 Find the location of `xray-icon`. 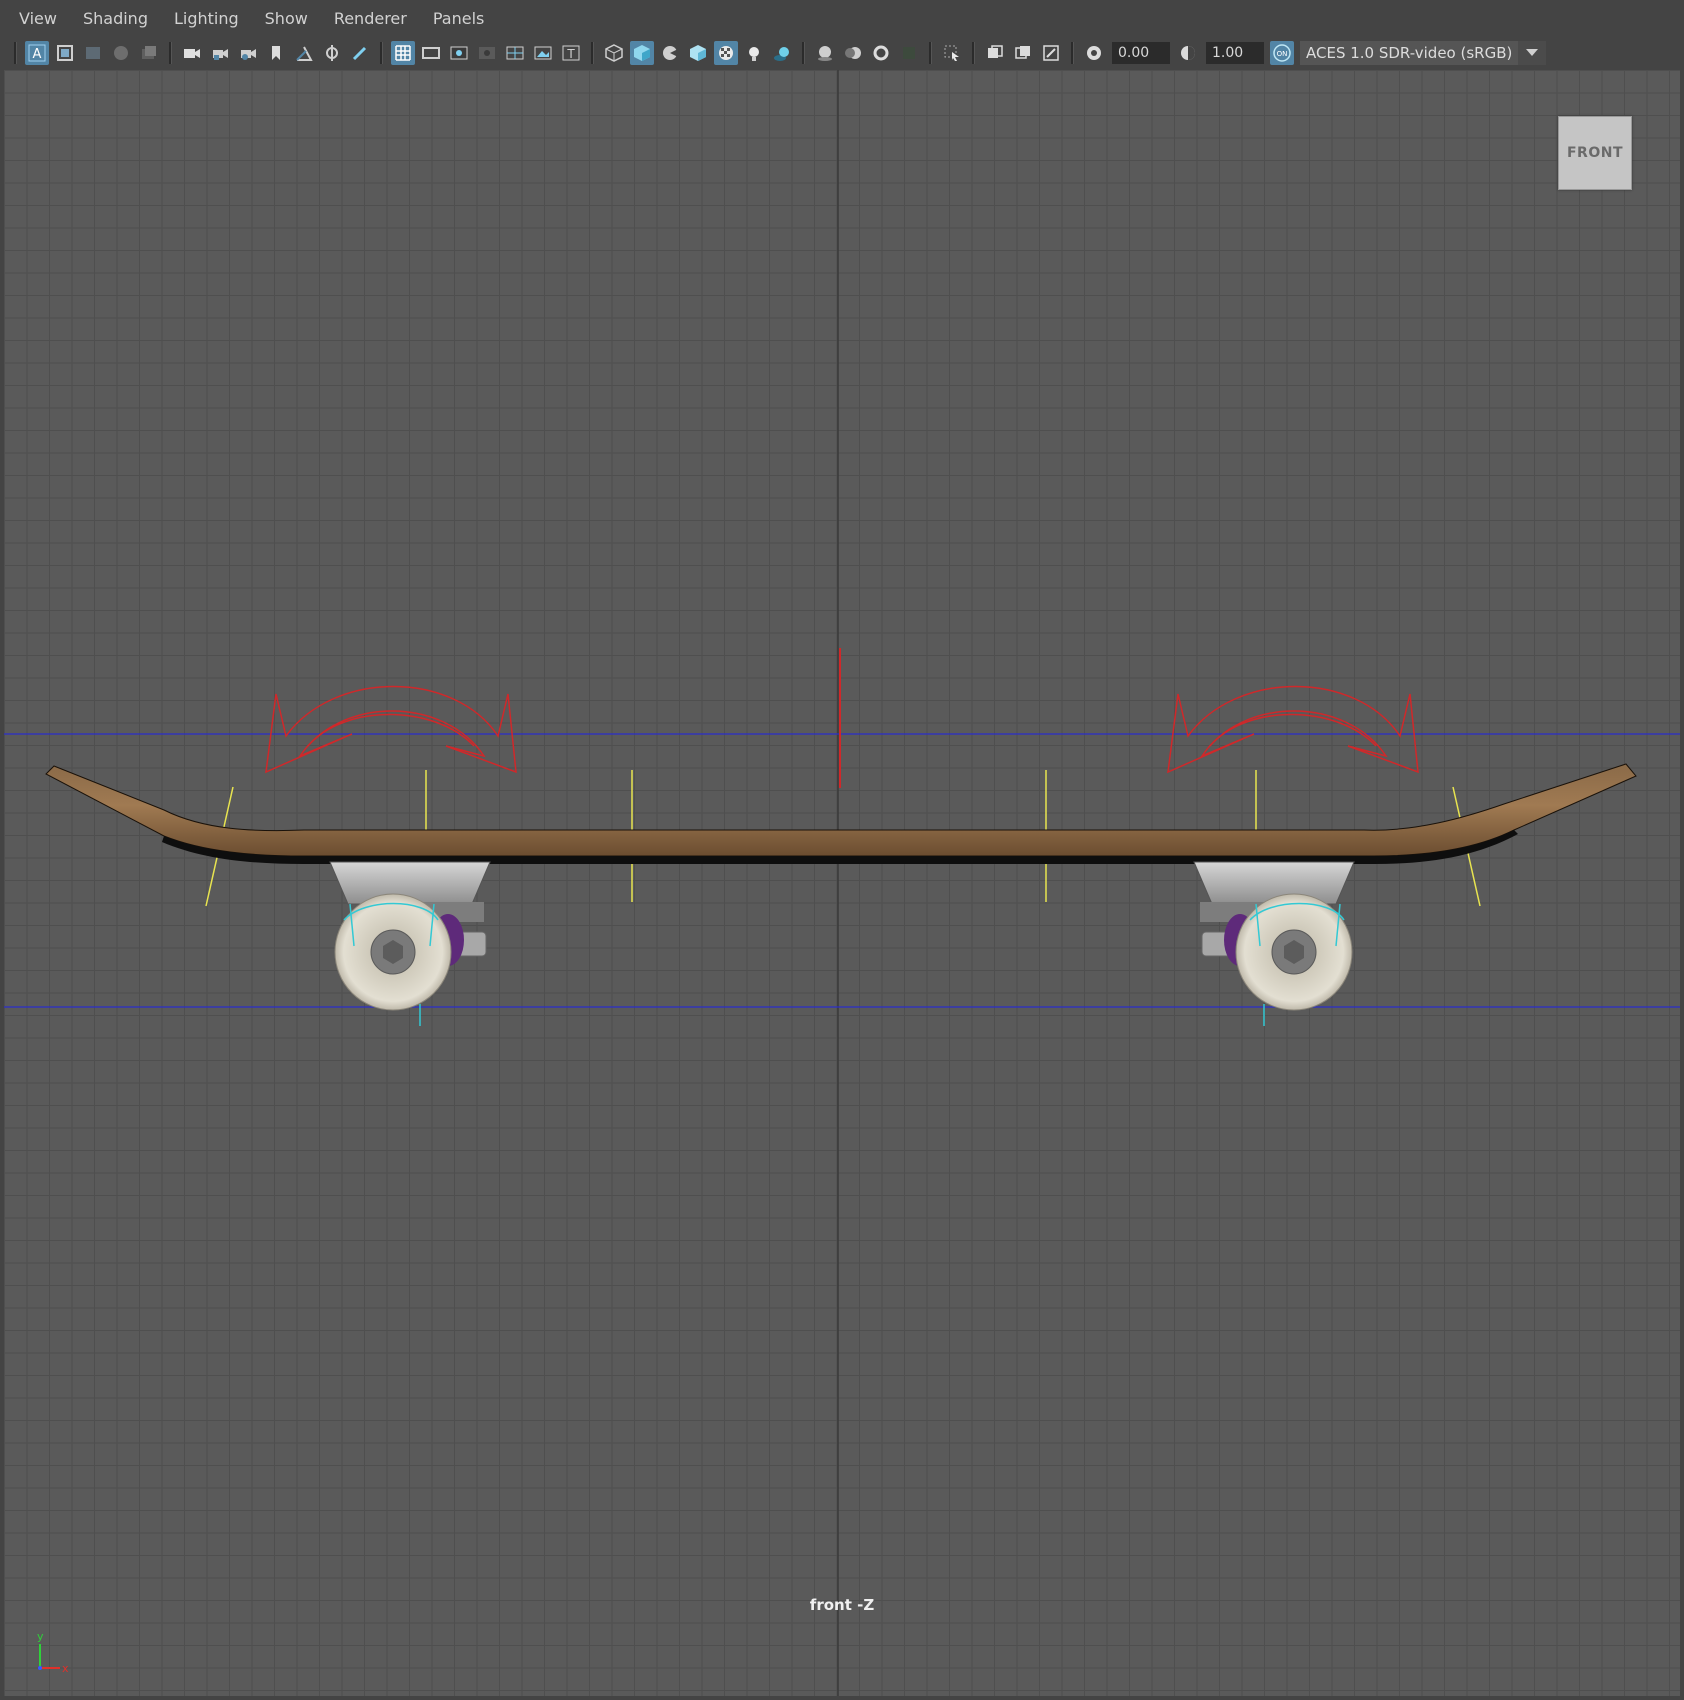

xray-icon is located at coordinates (995, 51).